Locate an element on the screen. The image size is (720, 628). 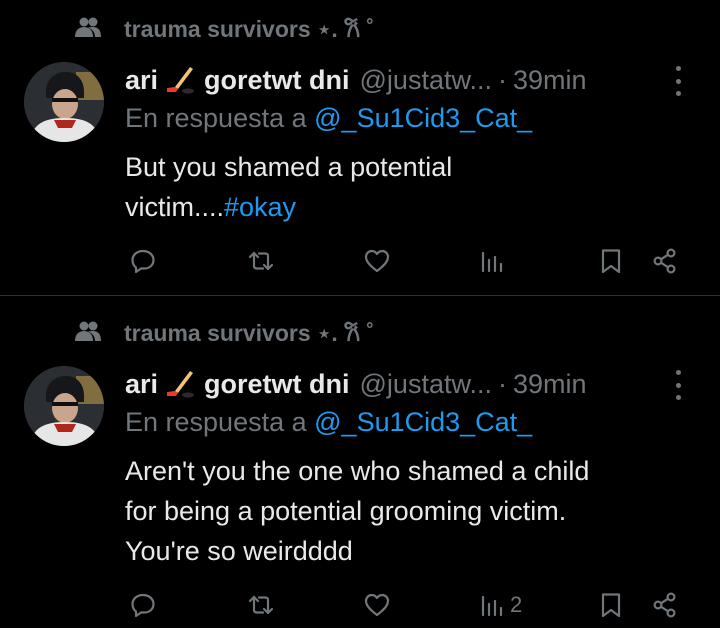
reply-icon is located at coordinates (143, 605).